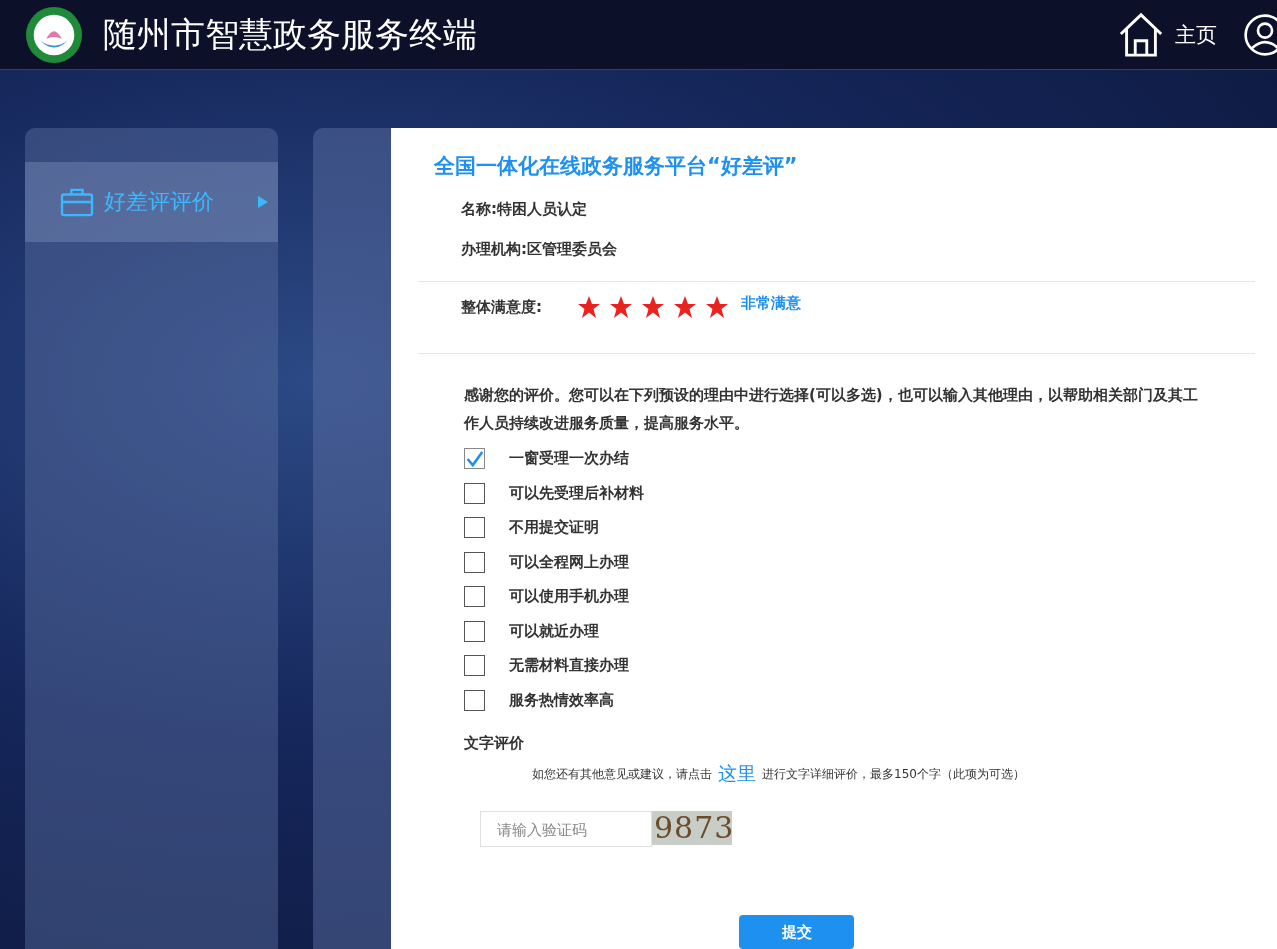  What do you see at coordinates (54, 34) in the screenshot?
I see `emblem-logo-icon` at bounding box center [54, 34].